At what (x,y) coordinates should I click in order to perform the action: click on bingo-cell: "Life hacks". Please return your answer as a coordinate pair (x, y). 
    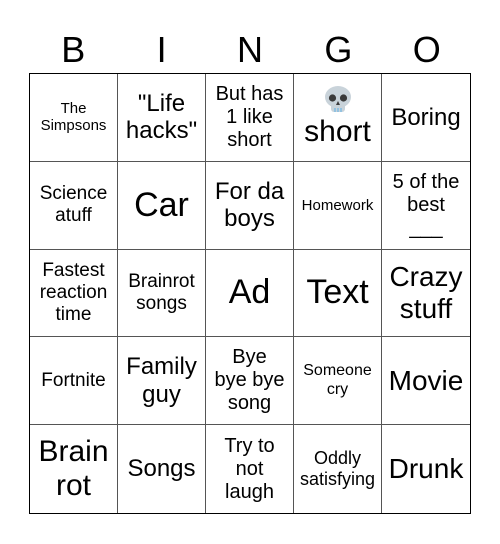
    Looking at the image, I should click on (162, 118).